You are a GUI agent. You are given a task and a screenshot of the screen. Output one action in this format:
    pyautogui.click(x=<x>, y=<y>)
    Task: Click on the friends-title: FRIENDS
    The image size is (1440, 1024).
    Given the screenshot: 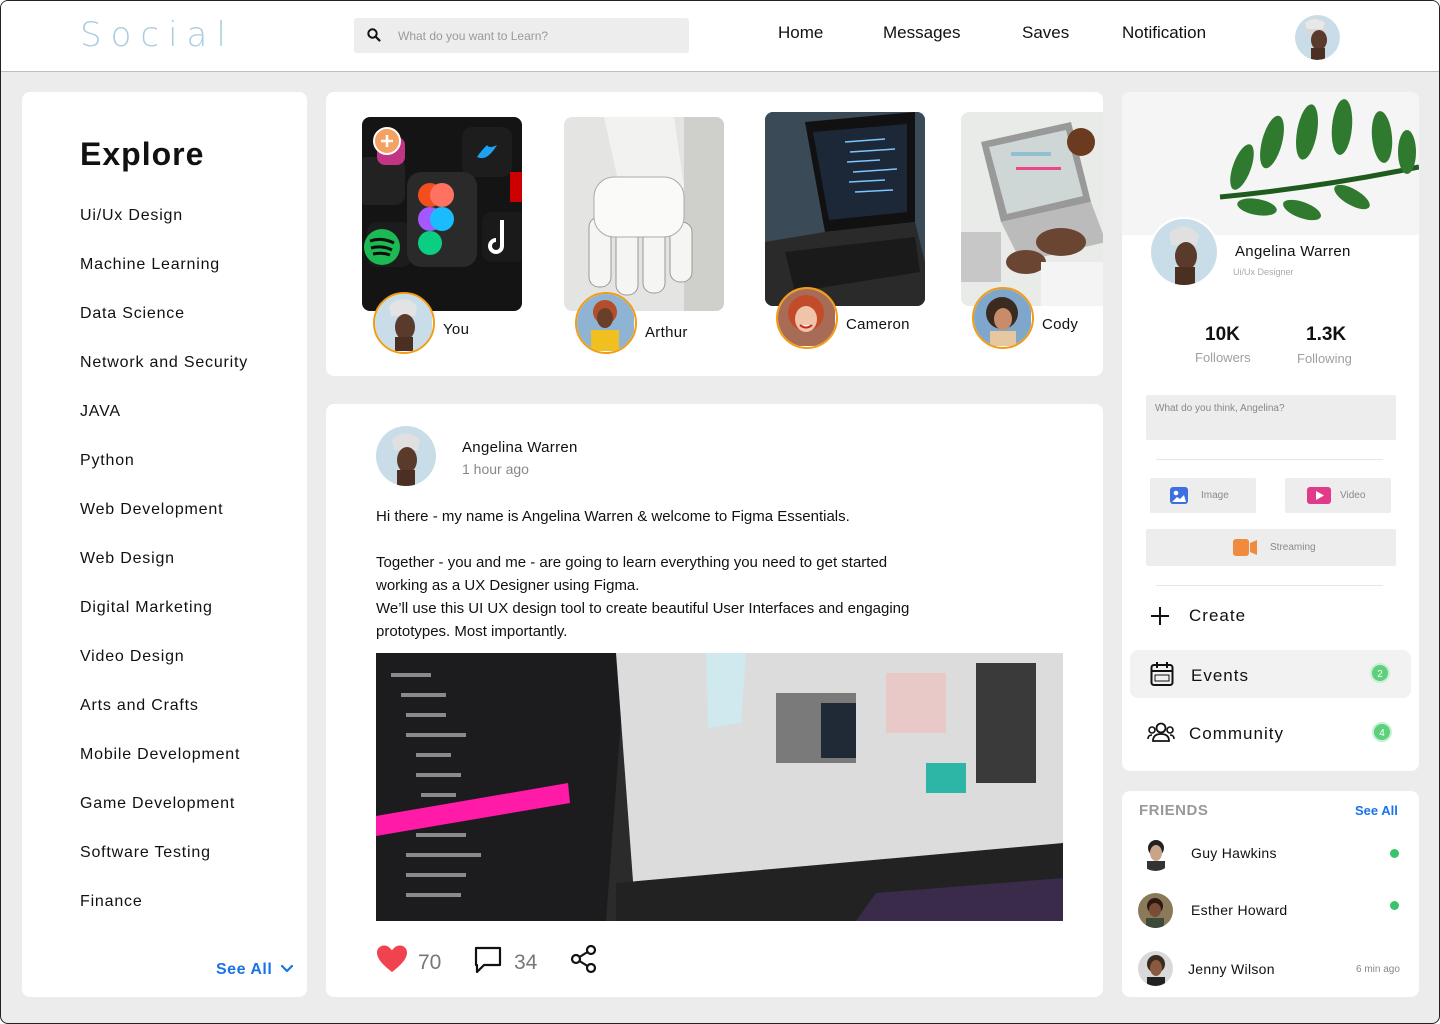 What is the action you would take?
    pyautogui.click(x=1174, y=810)
    